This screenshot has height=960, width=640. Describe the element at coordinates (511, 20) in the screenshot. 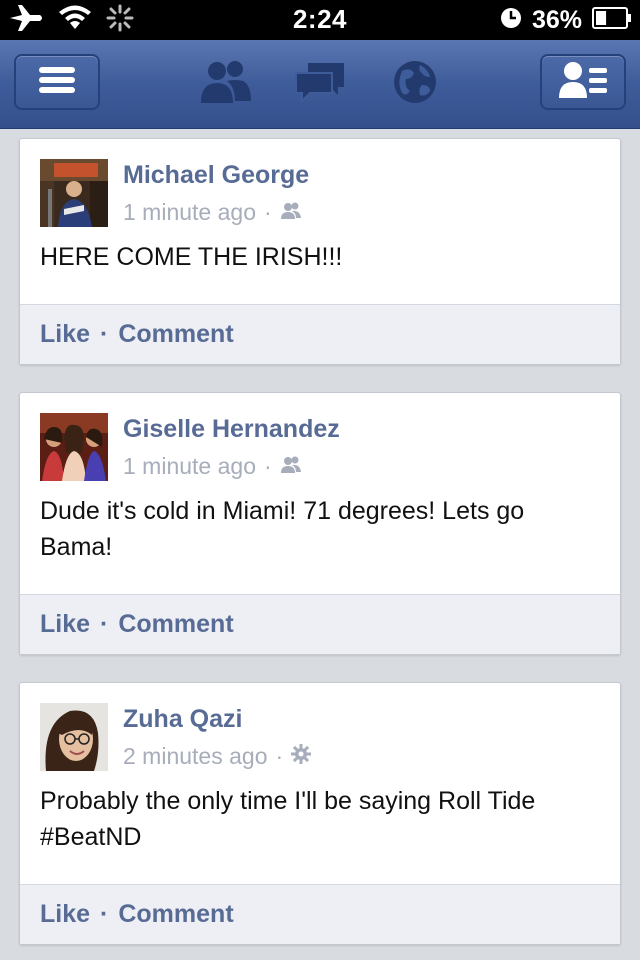

I see `clock-icon` at that location.